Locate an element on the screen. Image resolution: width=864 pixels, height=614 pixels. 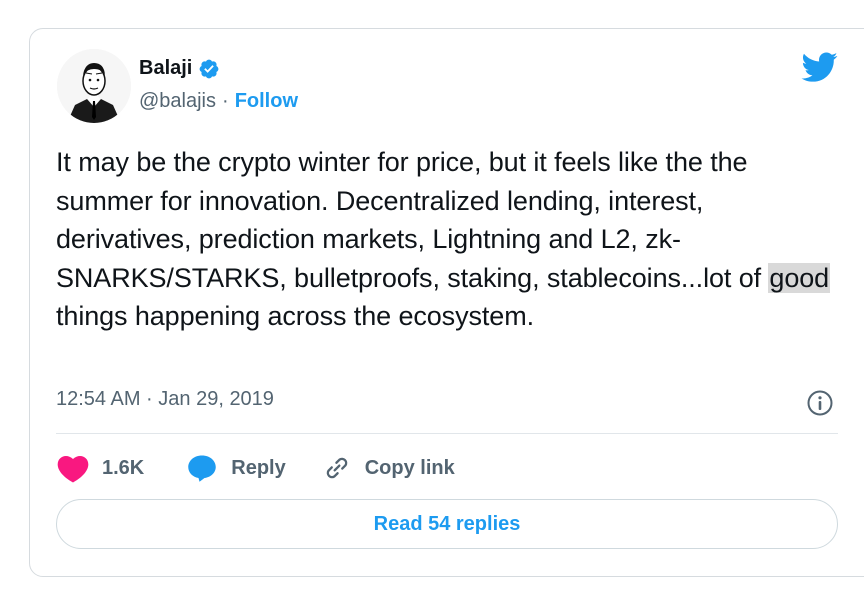
divider is located at coordinates (447, 433).